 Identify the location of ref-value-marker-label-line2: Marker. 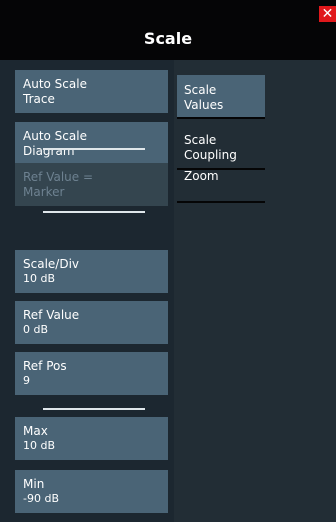
(44, 192).